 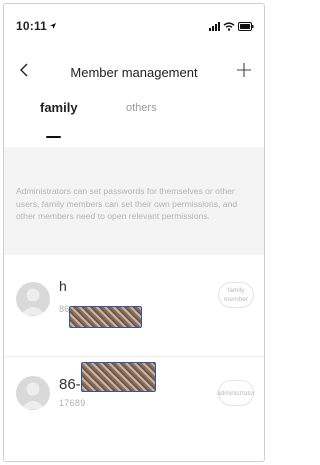 I want to click on nav-header: Member management, so click(x=134, y=72).